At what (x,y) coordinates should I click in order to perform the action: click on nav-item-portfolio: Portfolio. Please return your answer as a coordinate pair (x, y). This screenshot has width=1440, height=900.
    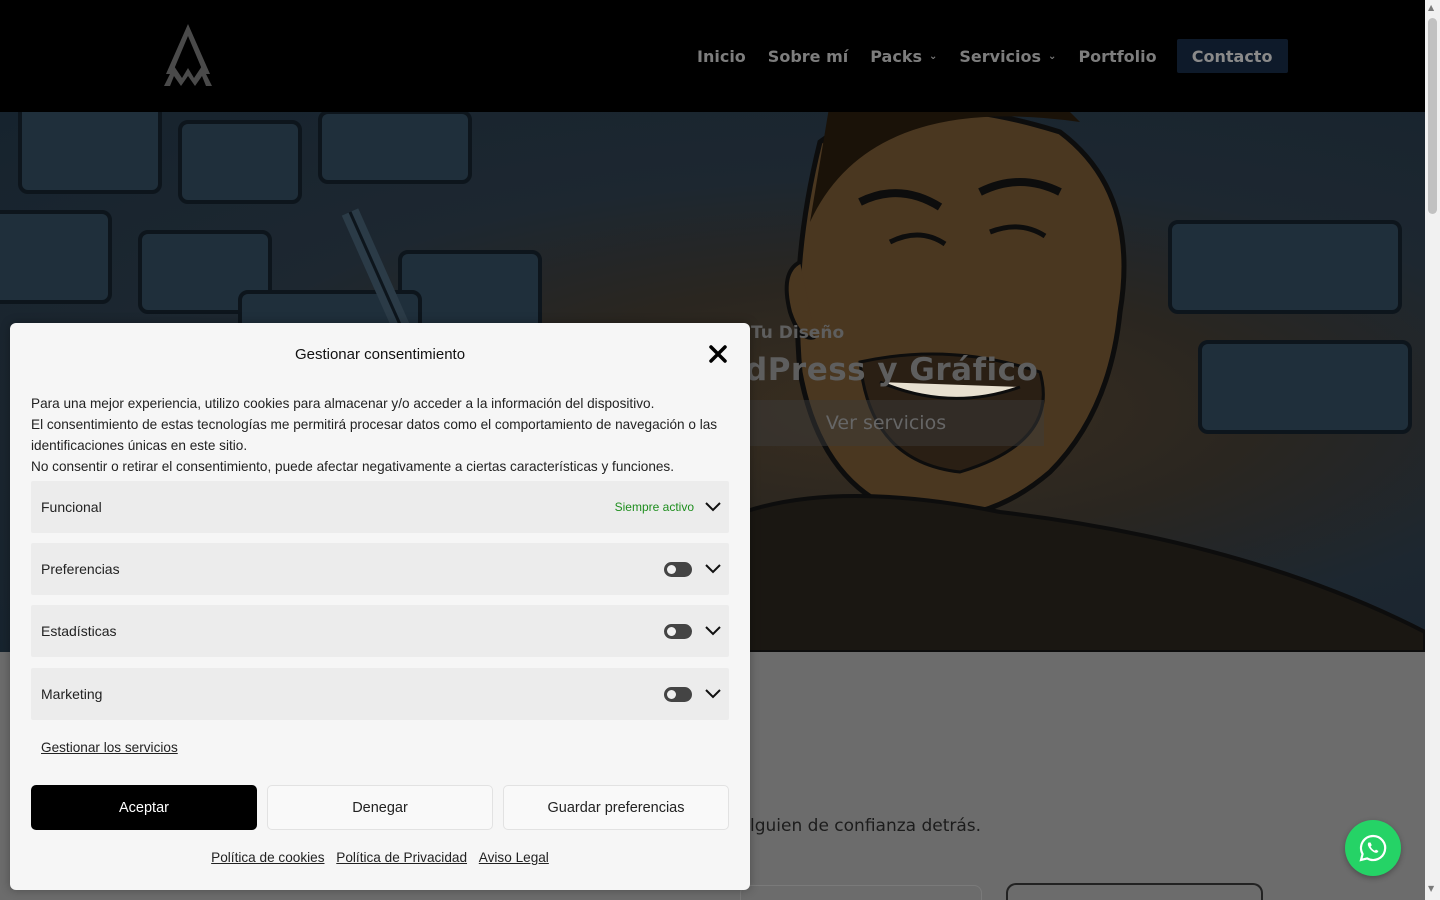
    Looking at the image, I should click on (1117, 56).